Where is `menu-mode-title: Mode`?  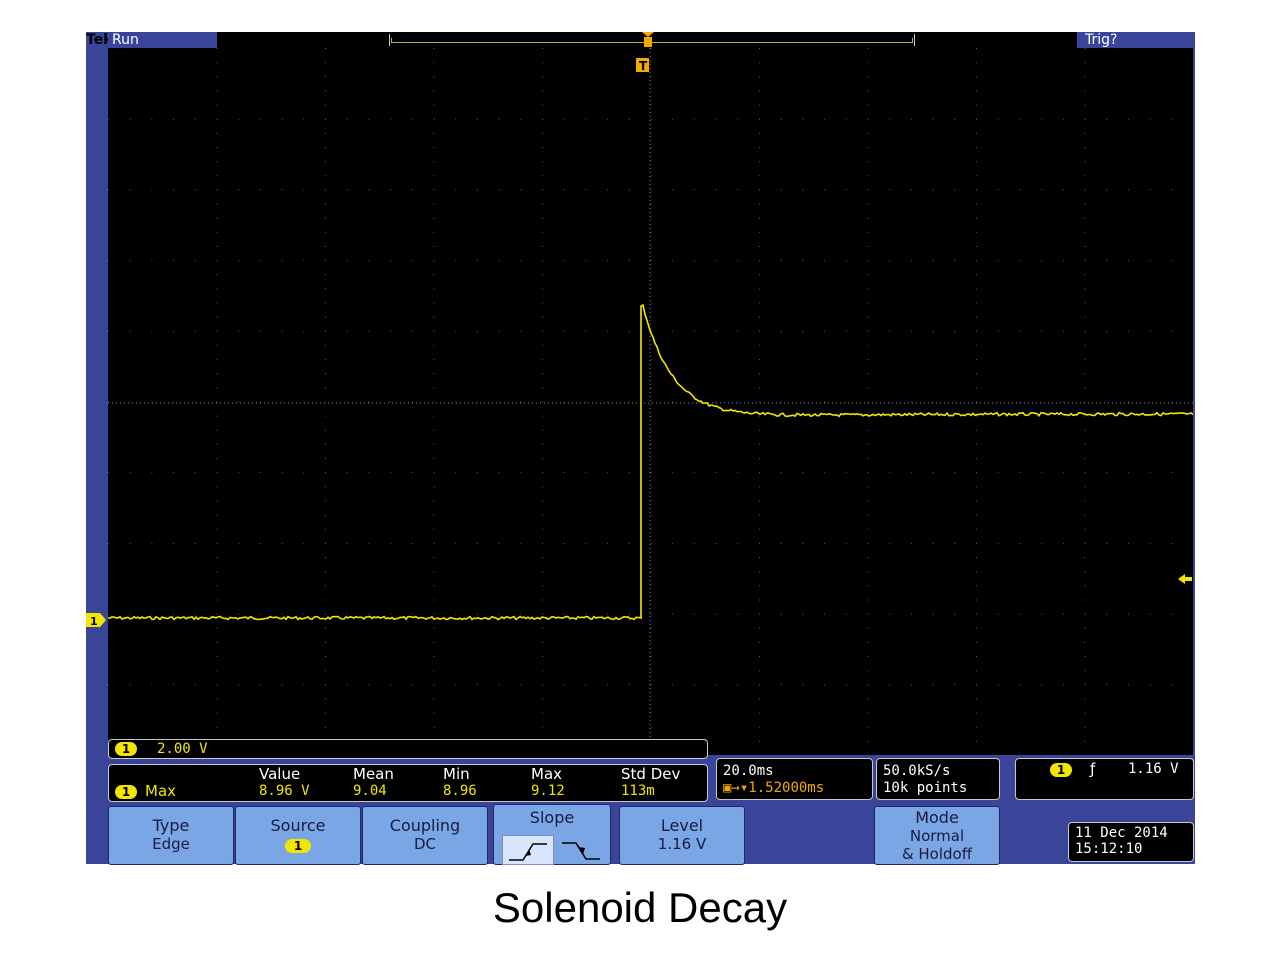 menu-mode-title: Mode is located at coordinates (937, 817).